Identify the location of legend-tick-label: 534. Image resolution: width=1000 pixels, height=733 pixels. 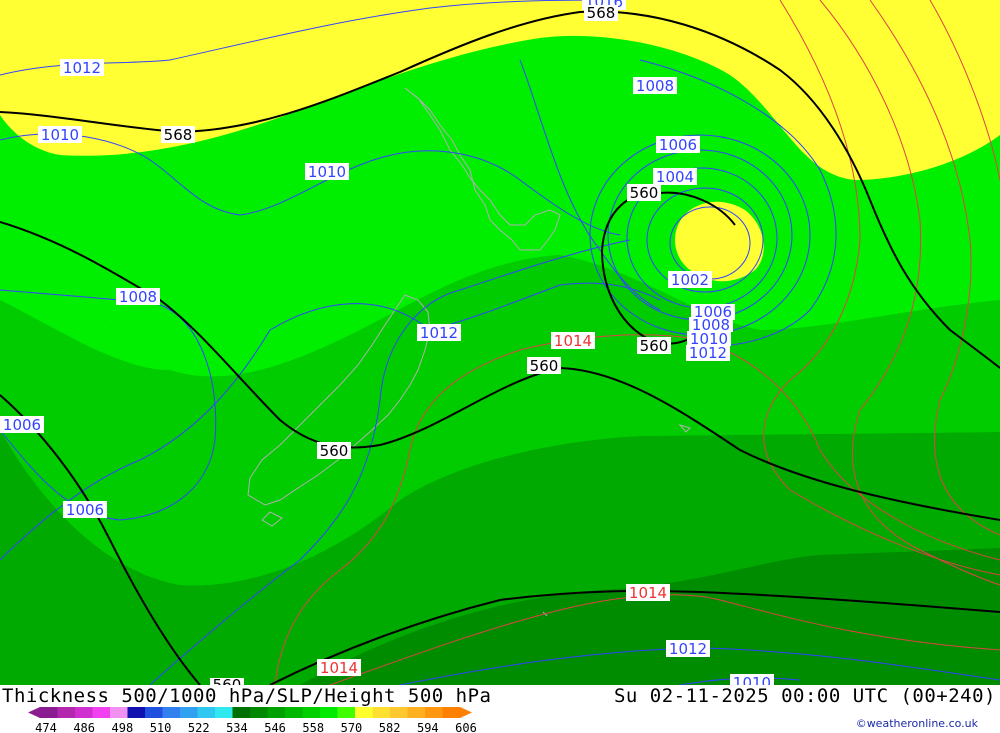
(237, 727).